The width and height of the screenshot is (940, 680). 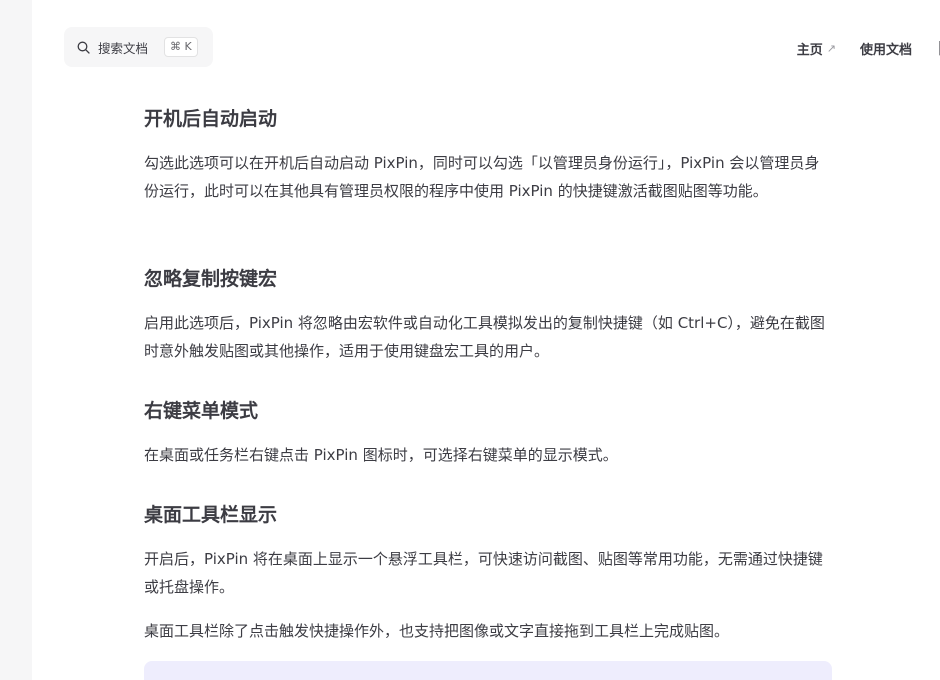 I want to click on nav-docs-label: 使用文档, so click(x=885, y=50).